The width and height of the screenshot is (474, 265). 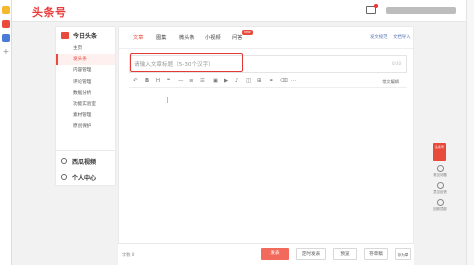 I want to click on sidebar-section-label: 个人中心, so click(x=84, y=178).